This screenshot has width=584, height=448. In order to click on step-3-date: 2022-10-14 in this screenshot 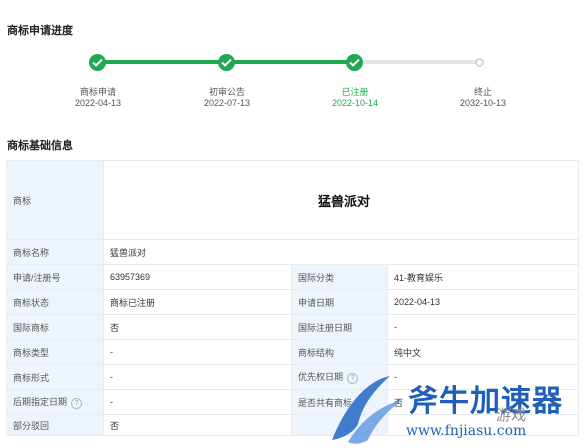, I will do `click(355, 103)`.